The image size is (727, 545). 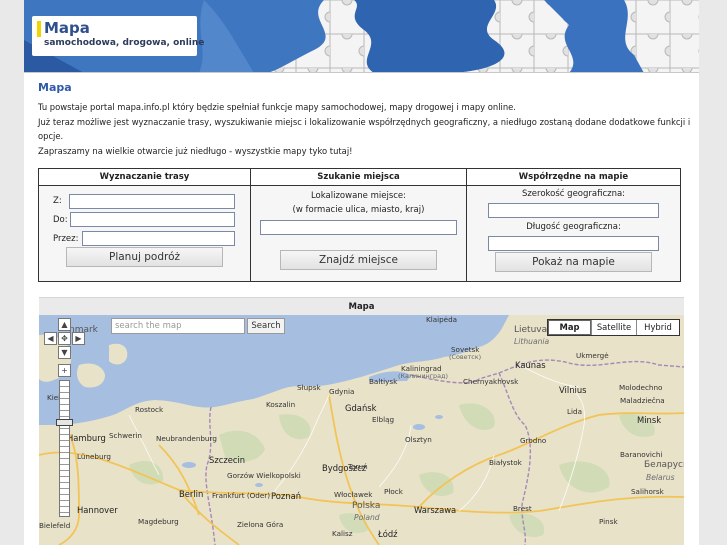 What do you see at coordinates (144, 177) in the screenshot?
I see `route-heading: Wyznaczanie trasy` at bounding box center [144, 177].